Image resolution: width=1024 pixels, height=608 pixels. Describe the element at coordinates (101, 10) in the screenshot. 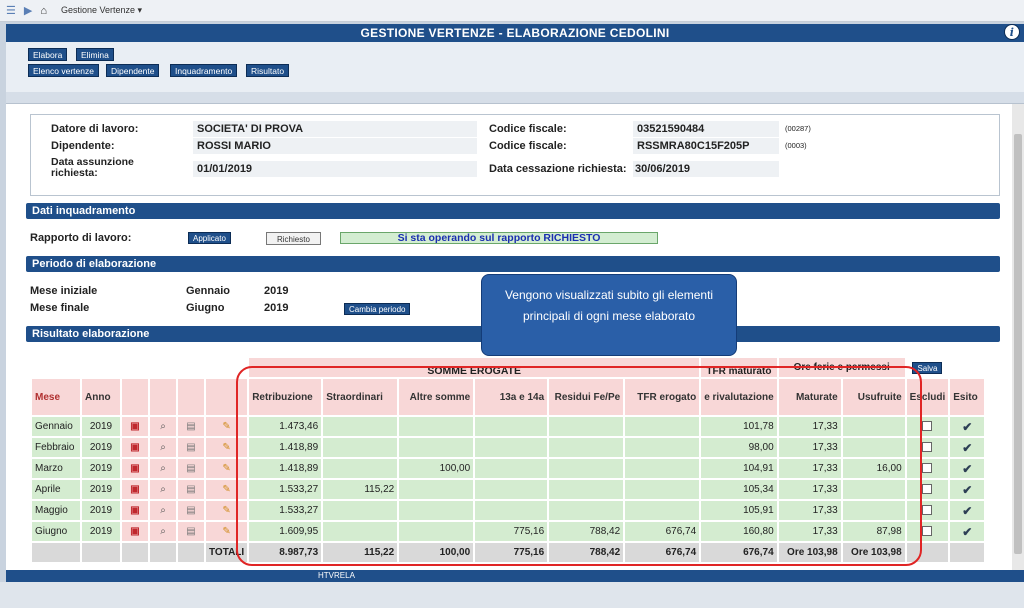

I see `module-menu: Gestione Vertenze ▾` at that location.